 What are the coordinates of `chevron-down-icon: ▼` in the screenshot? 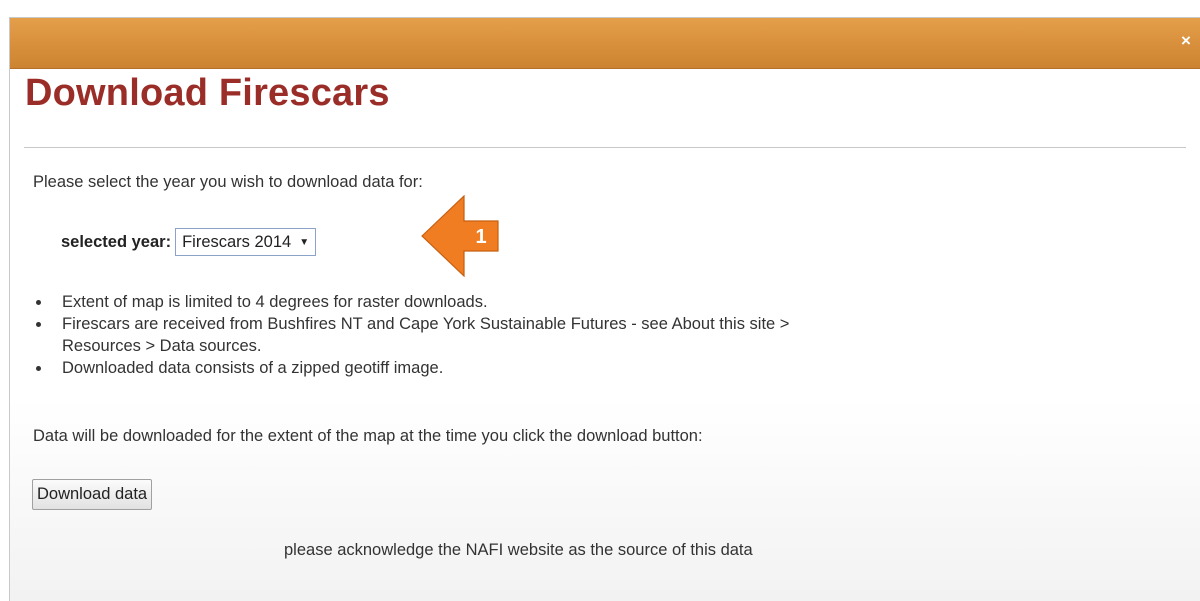 It's located at (304, 242).